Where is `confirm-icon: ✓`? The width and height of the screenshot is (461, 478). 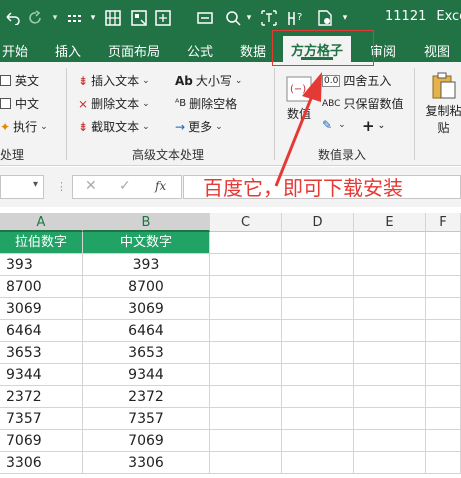
confirm-icon: ✓ is located at coordinates (125, 186).